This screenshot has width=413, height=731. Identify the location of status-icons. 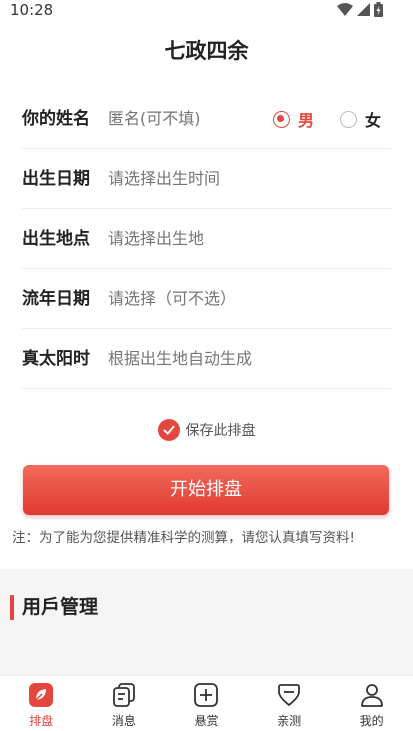
(360, 9).